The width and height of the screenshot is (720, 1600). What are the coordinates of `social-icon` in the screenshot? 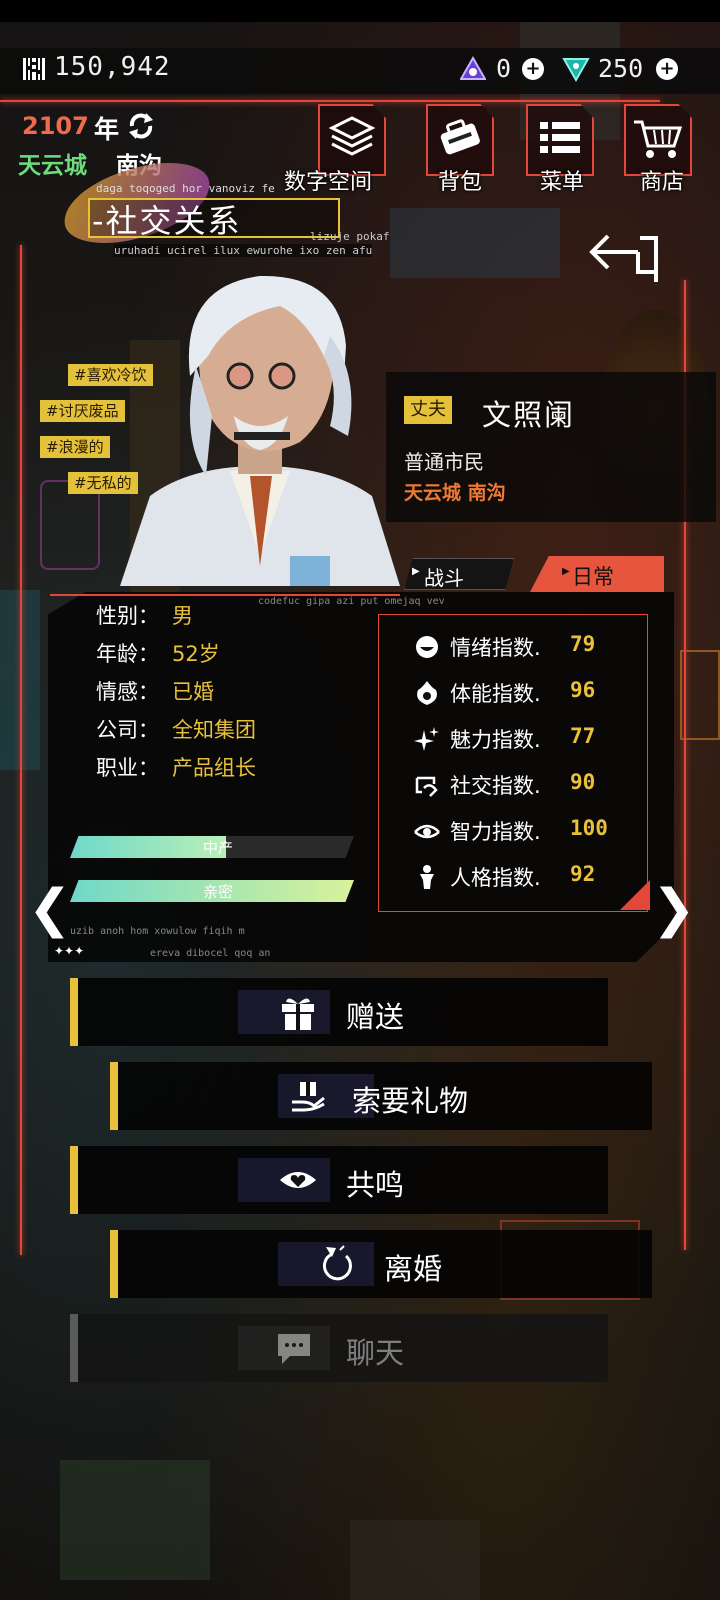 It's located at (427, 785).